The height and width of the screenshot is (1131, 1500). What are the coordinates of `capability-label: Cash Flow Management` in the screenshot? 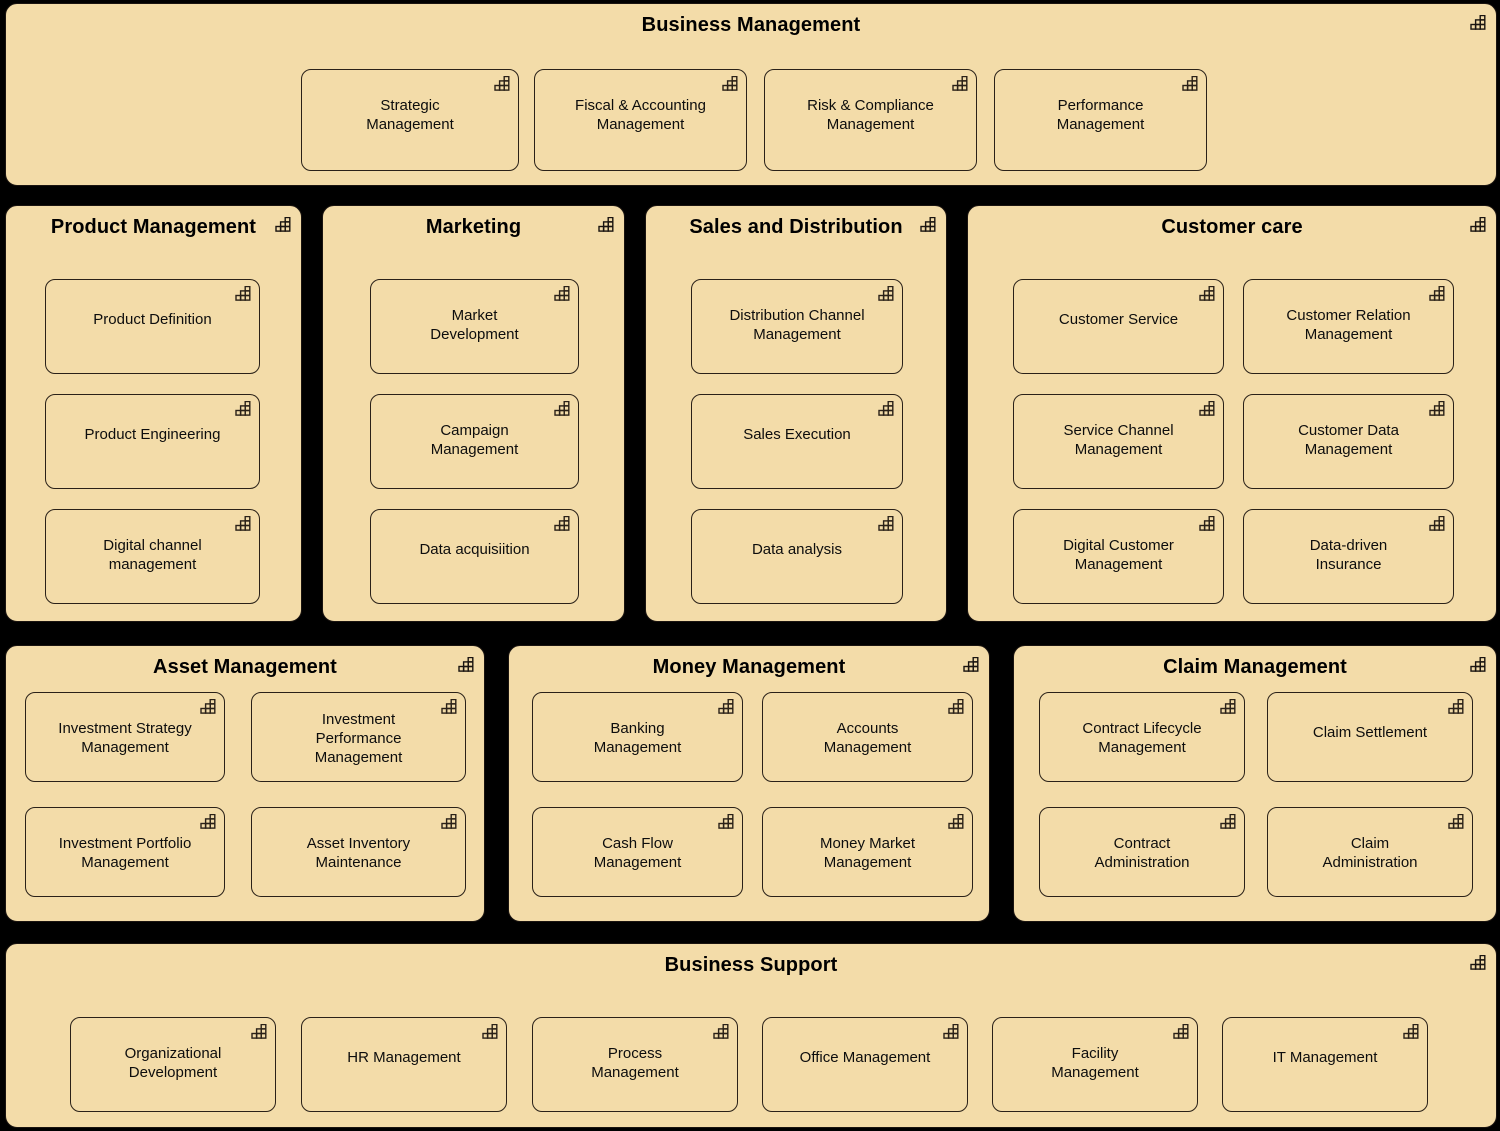 It's located at (637, 853).